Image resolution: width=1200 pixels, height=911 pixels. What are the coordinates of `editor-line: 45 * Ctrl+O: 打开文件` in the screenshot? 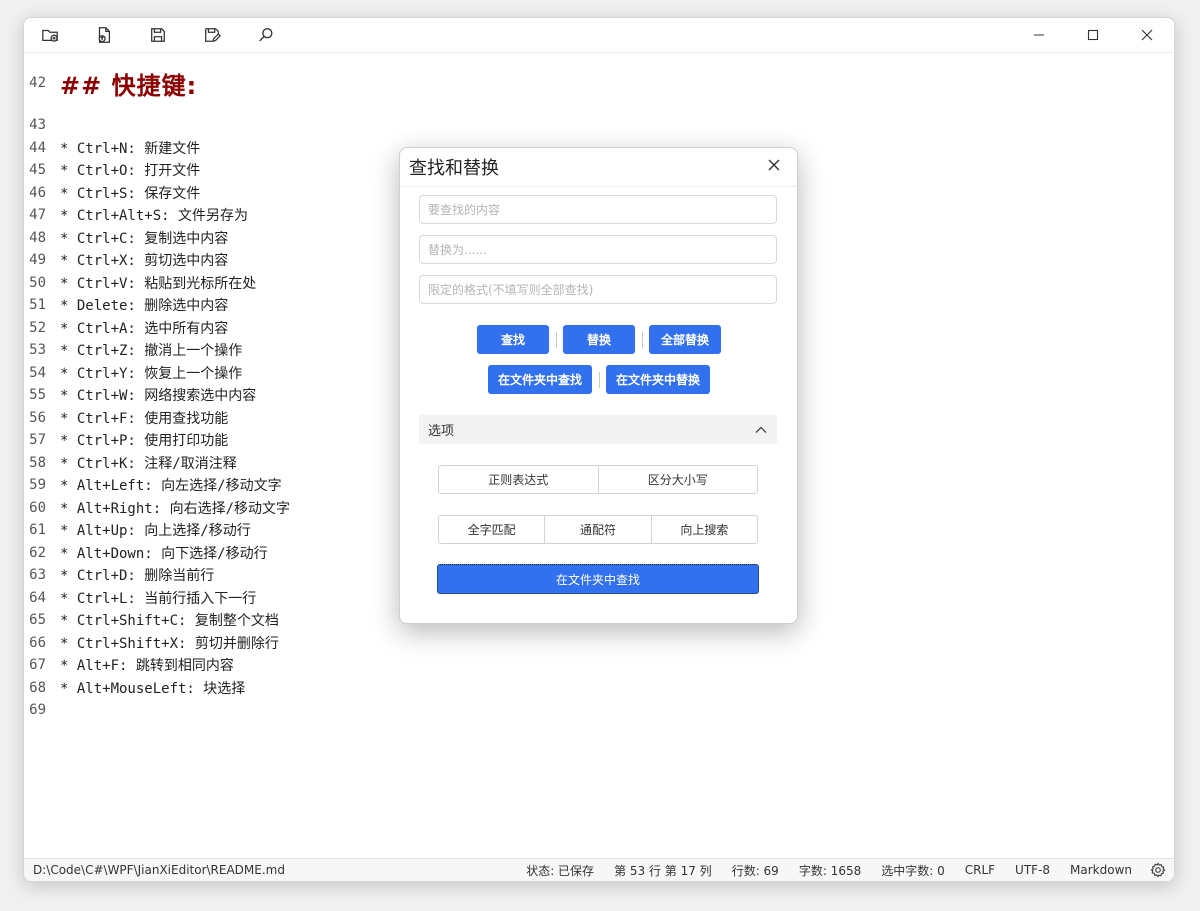 It's located at (112, 170).